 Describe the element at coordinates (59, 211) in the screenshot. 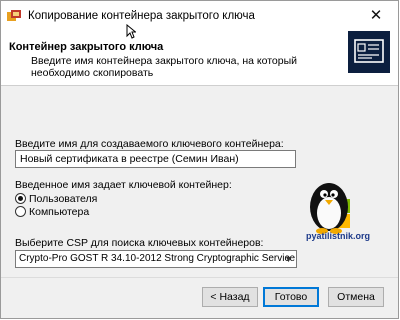

I see `radio-computer-label: Компьютера` at that location.